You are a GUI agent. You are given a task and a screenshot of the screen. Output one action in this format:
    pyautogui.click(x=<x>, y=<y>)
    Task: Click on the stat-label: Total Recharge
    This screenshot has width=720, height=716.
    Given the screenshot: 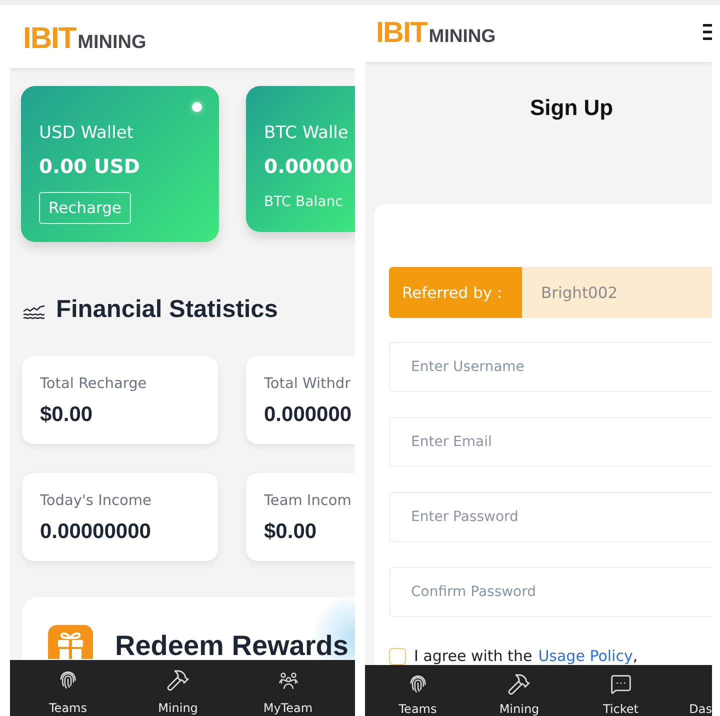 What is the action you would take?
    pyautogui.click(x=93, y=384)
    